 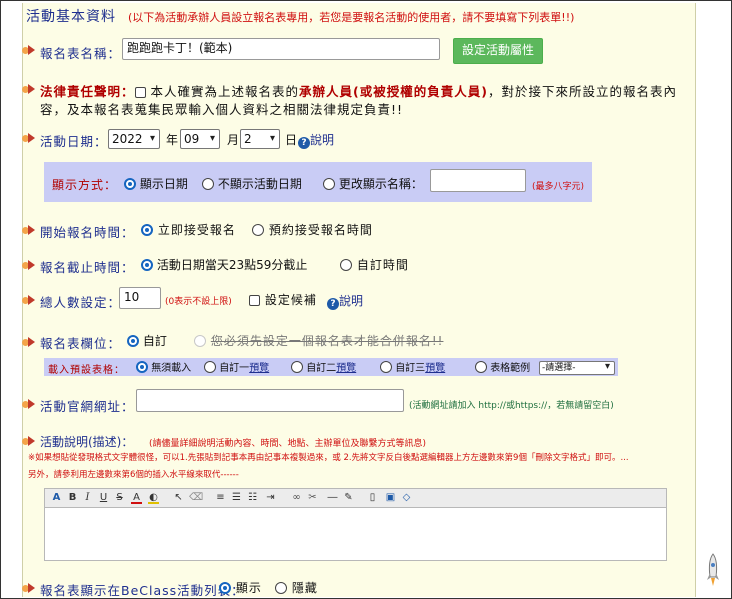 I want to click on event-date-label: 活動日期：, so click(x=74, y=141).